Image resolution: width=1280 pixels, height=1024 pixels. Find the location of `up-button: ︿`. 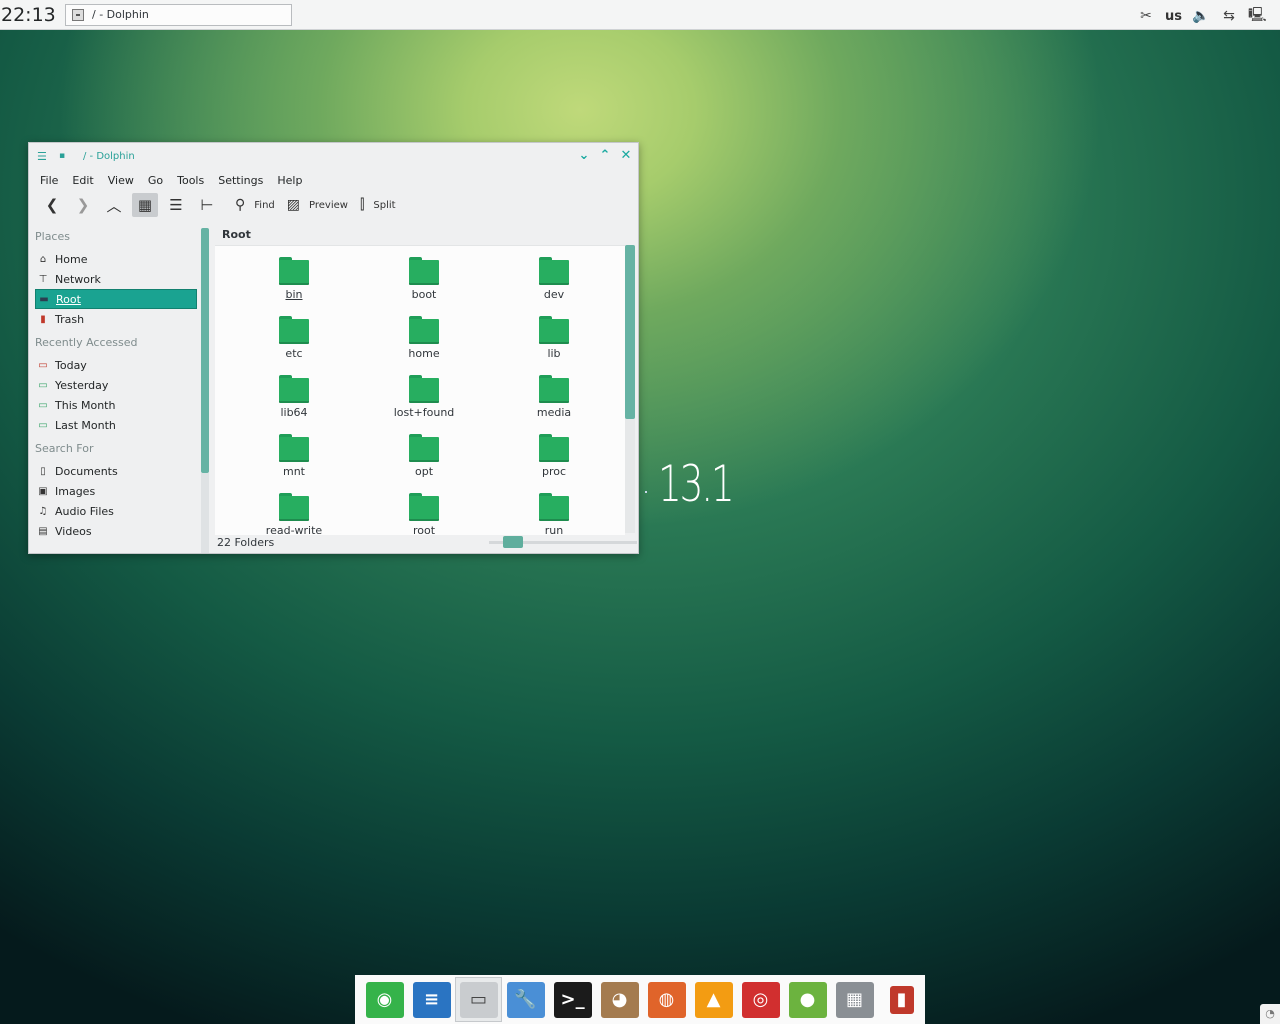

up-button: ︿ is located at coordinates (114, 205).